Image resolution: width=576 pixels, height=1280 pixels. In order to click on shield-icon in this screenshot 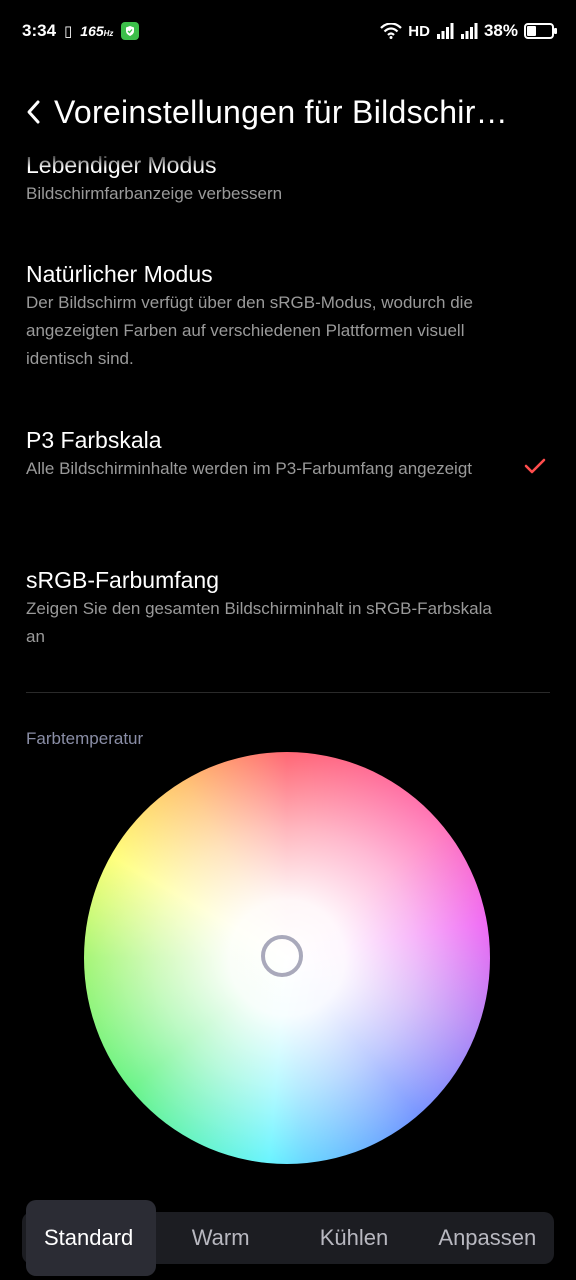, I will do `click(130, 31)`.